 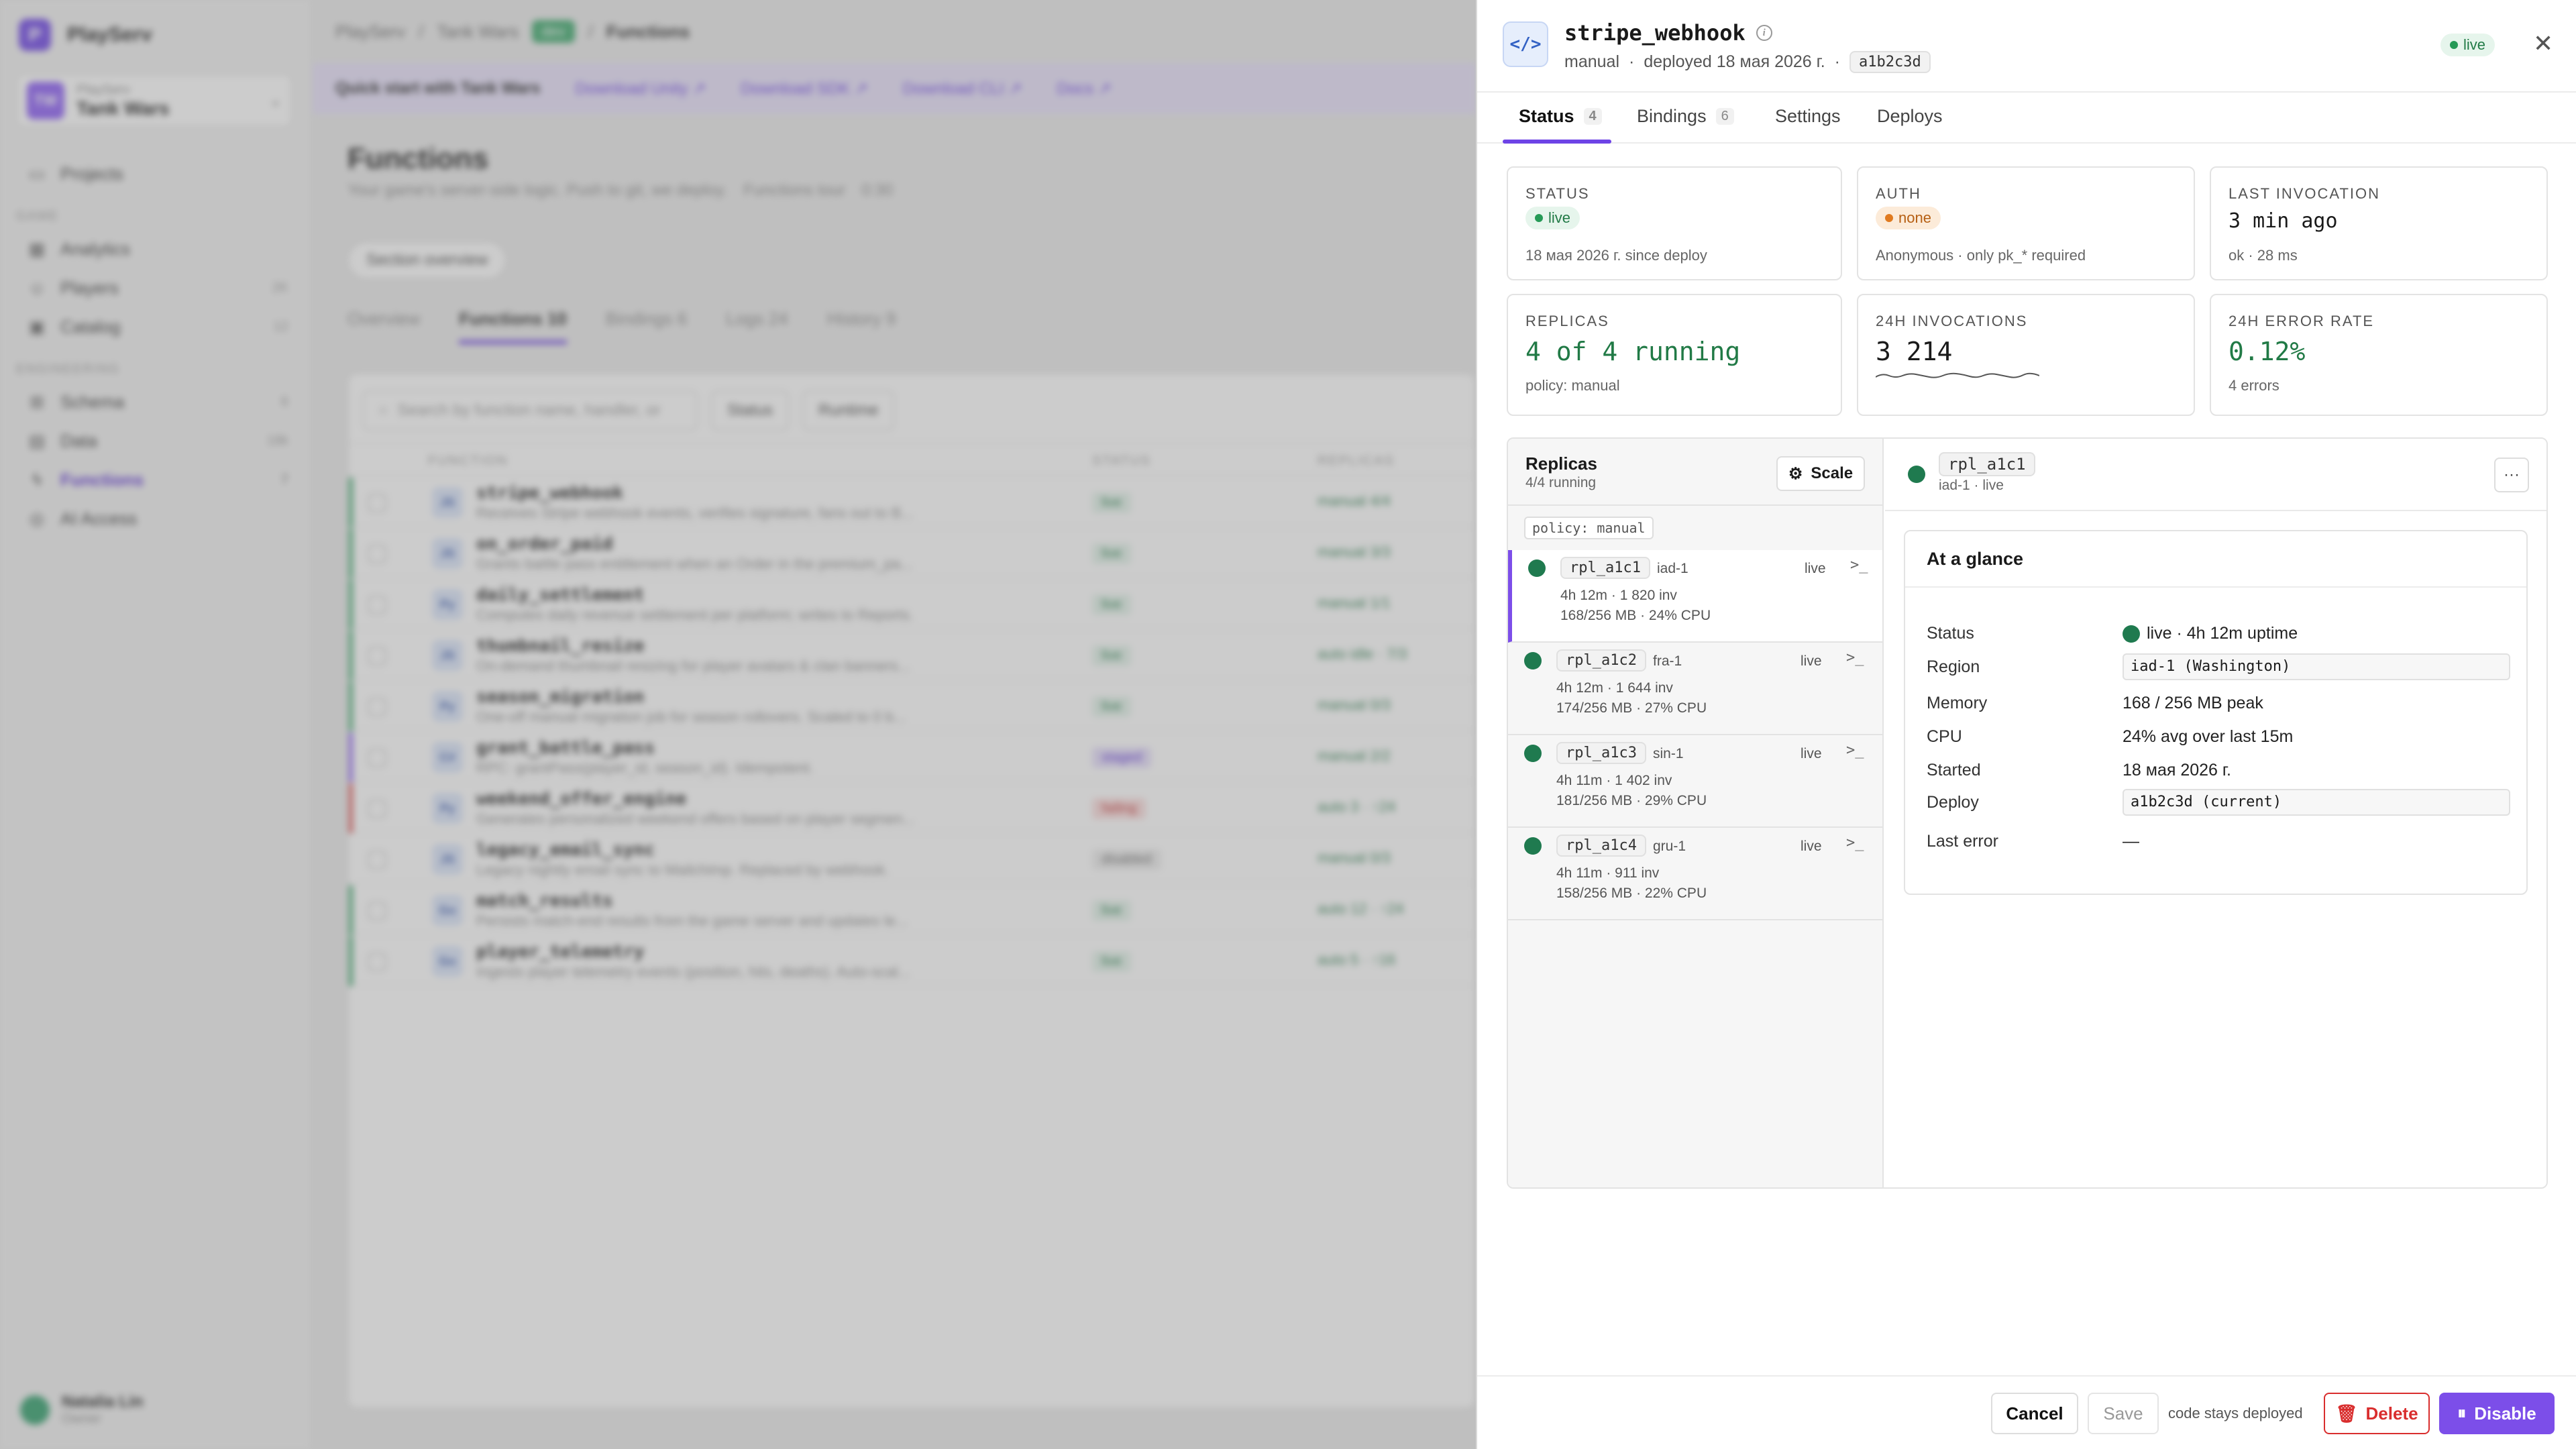 I want to click on delete-button: 🗑 Delete, so click(x=2377, y=1413).